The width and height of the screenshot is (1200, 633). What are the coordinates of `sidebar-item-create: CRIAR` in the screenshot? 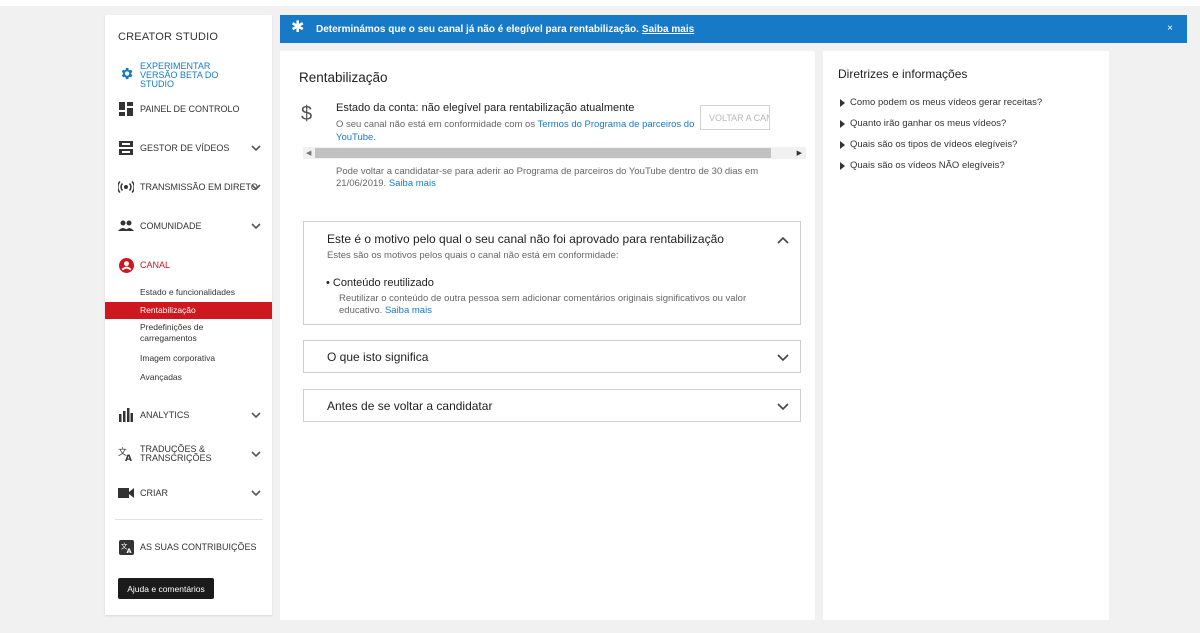 It's located at (188, 493).